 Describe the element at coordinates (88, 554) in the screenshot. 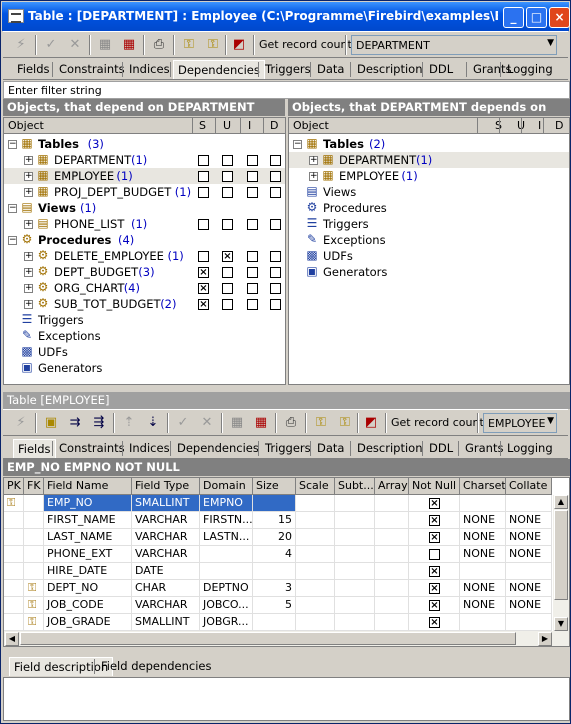

I see `grid-cell: PHONE_EXT` at that location.